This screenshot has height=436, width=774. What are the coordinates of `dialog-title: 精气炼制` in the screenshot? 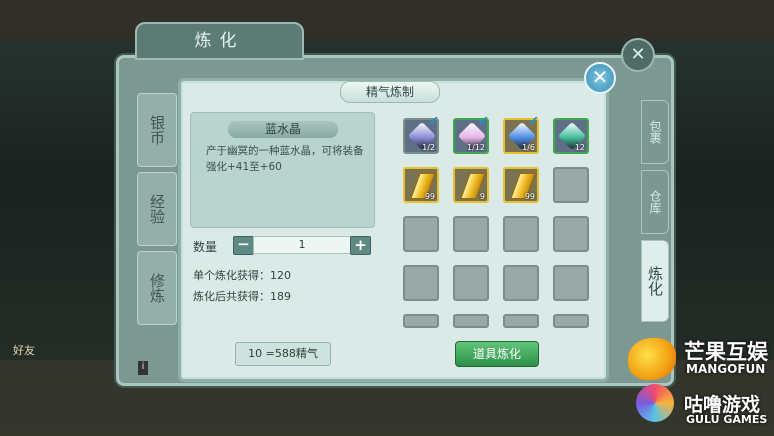 It's located at (390, 92).